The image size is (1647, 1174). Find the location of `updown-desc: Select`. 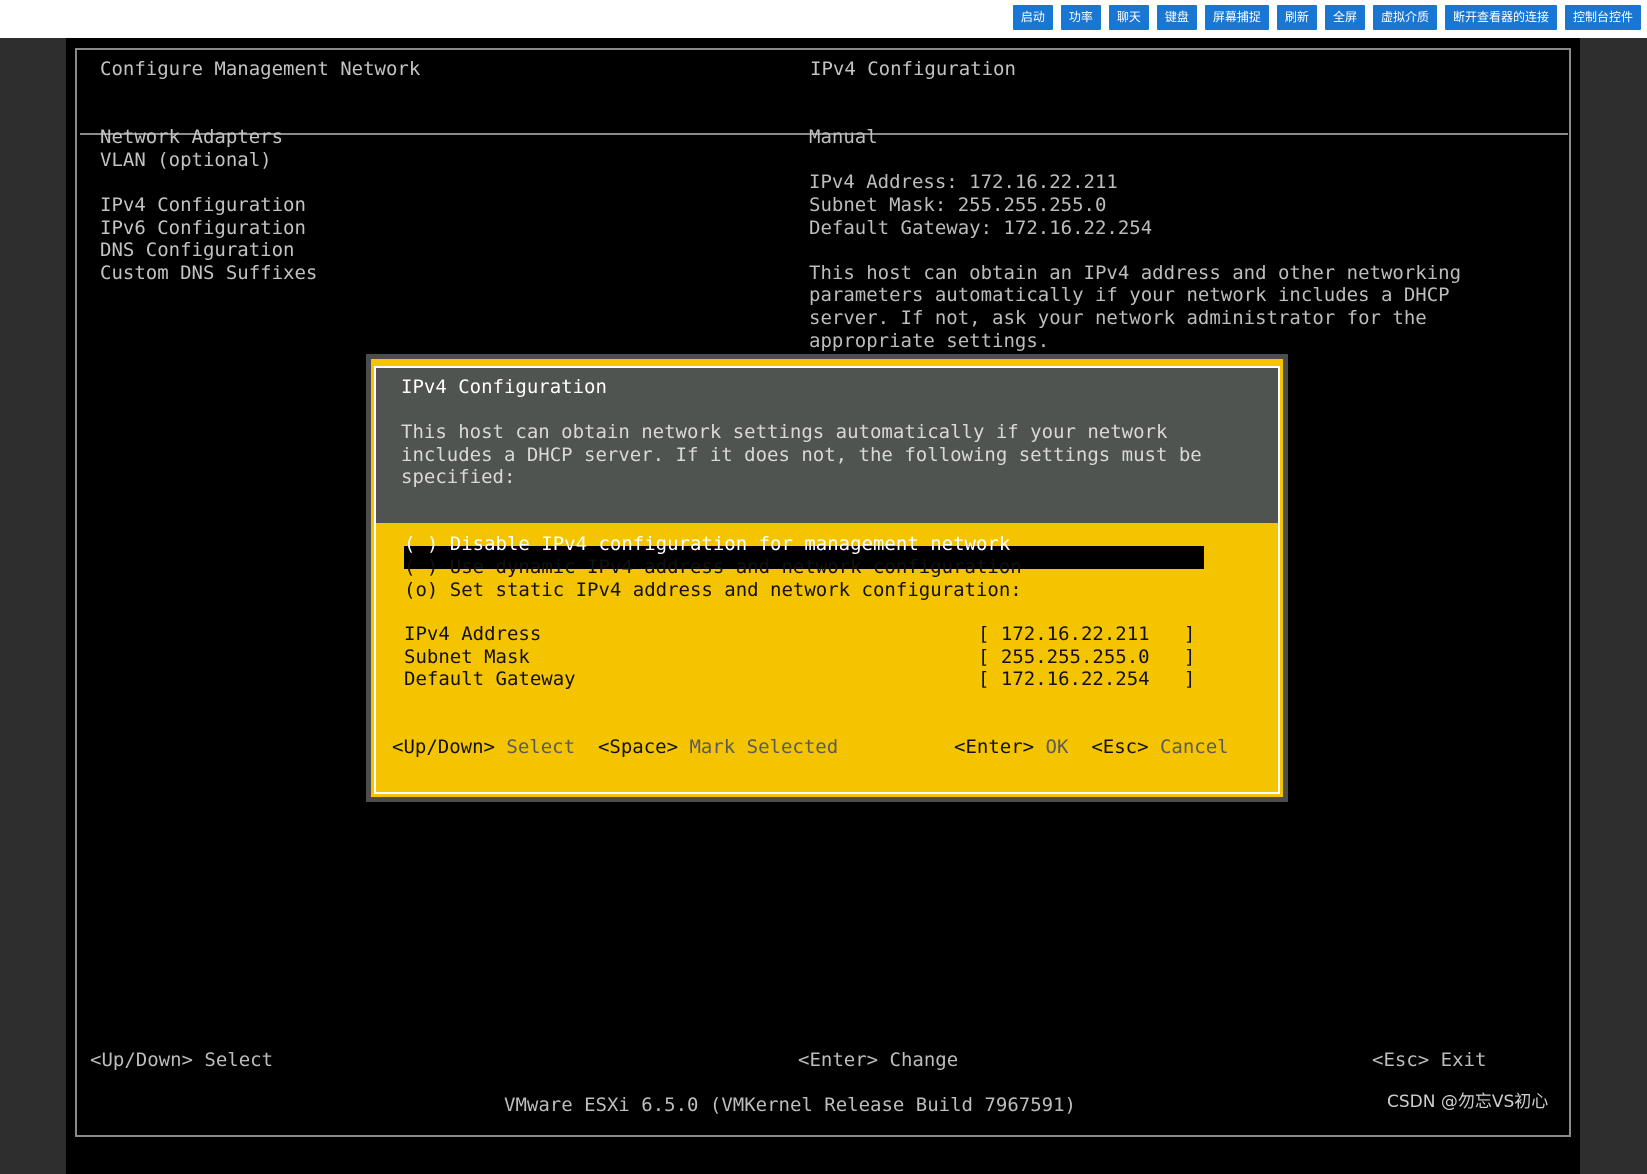

updown-desc: Select is located at coordinates (541, 747).